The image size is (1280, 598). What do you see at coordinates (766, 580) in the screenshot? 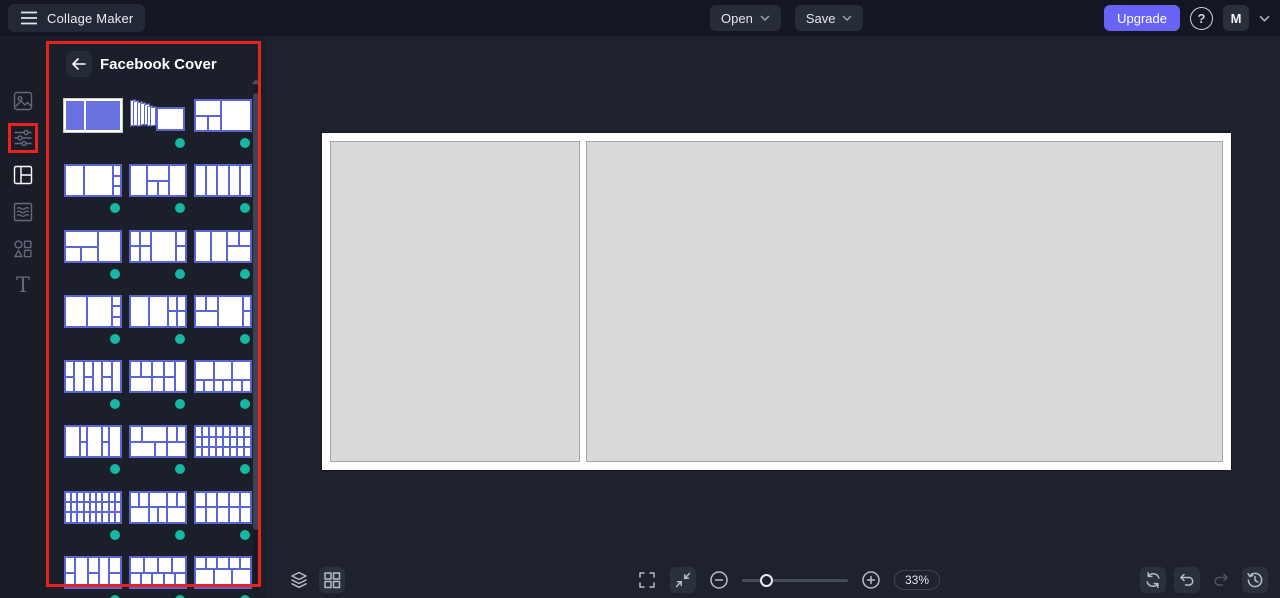
I see `zoom-slider-knob` at bounding box center [766, 580].